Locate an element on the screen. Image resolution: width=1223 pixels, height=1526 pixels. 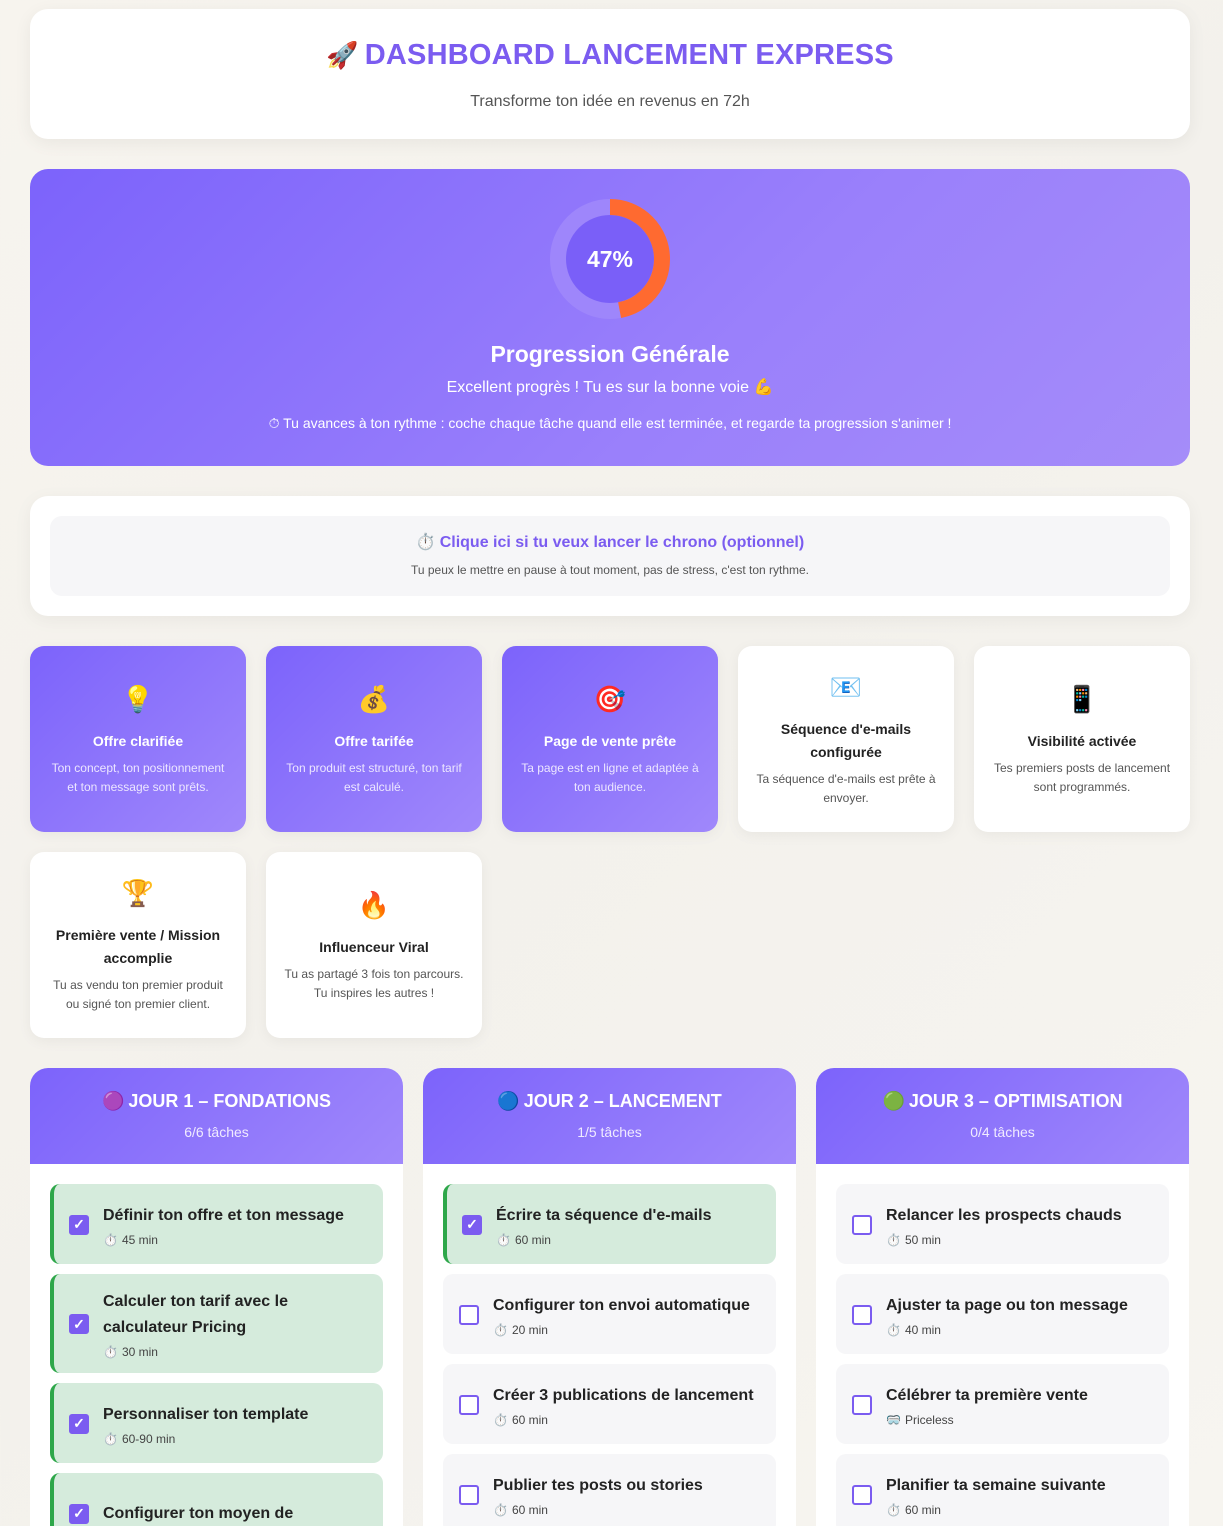
progress-percent: 47% is located at coordinates (610, 258).